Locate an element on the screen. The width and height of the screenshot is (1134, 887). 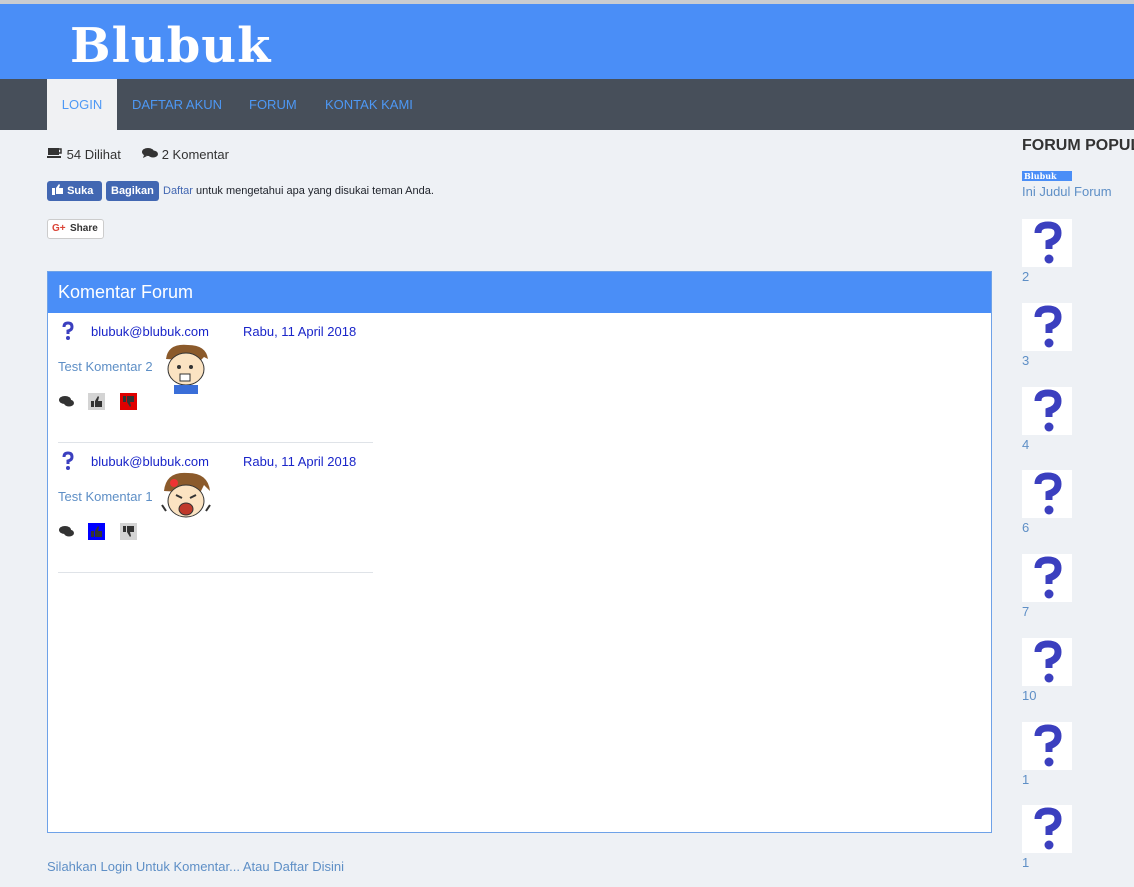
popular-forum-label: 10 is located at coordinates (1029, 695).